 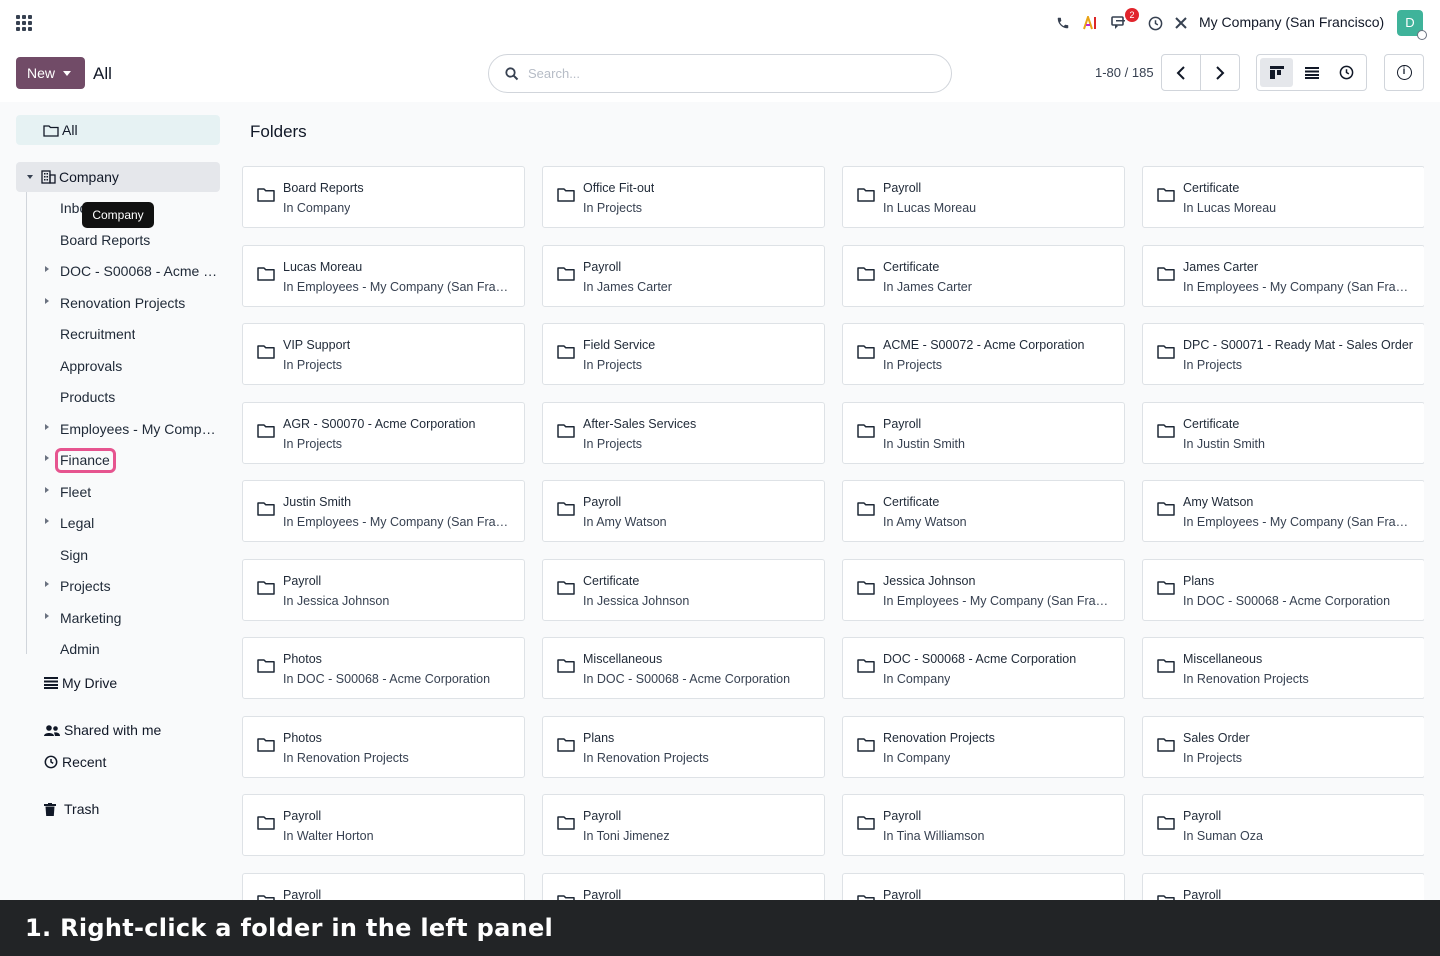 I want to click on folder-name: Board Reports, so click(x=323, y=188).